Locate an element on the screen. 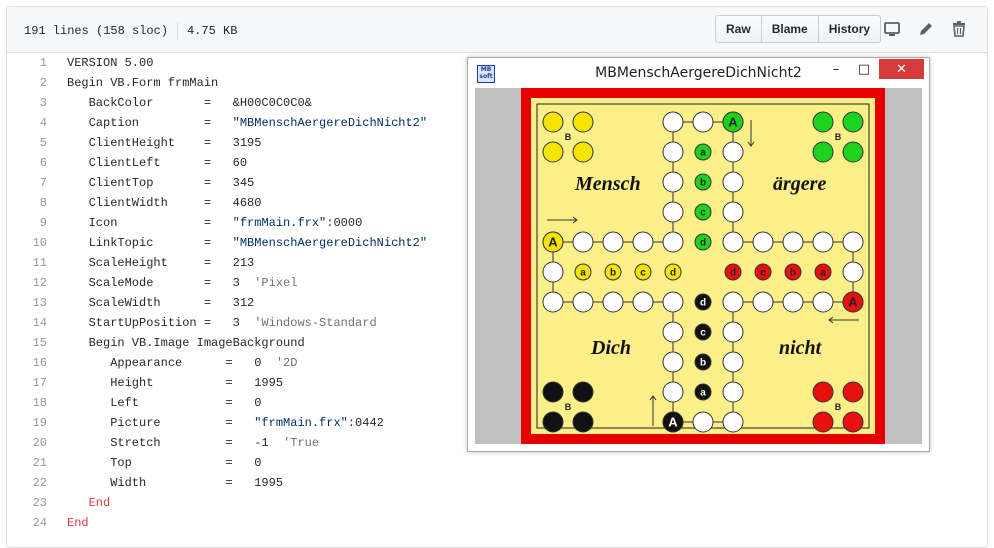  line-number: 23 is located at coordinates (27, 503).